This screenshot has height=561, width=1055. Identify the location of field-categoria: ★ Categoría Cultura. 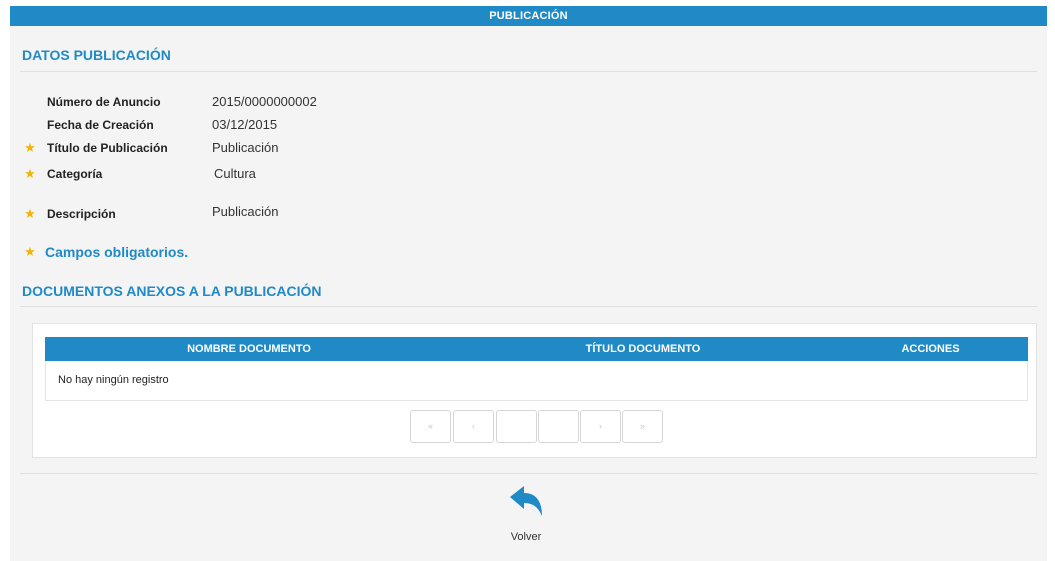
(322, 175).